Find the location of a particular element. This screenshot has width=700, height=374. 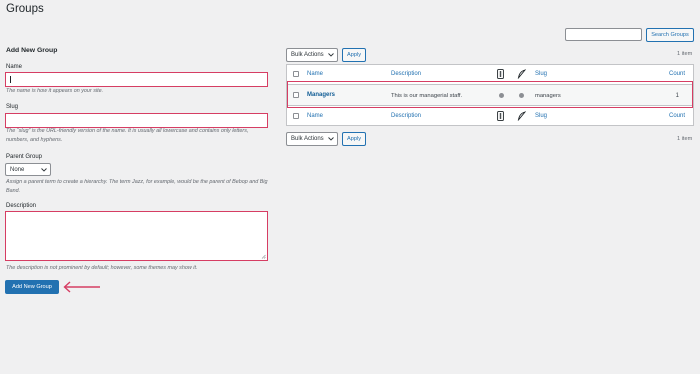

slug-label: Slug is located at coordinates (12, 107).